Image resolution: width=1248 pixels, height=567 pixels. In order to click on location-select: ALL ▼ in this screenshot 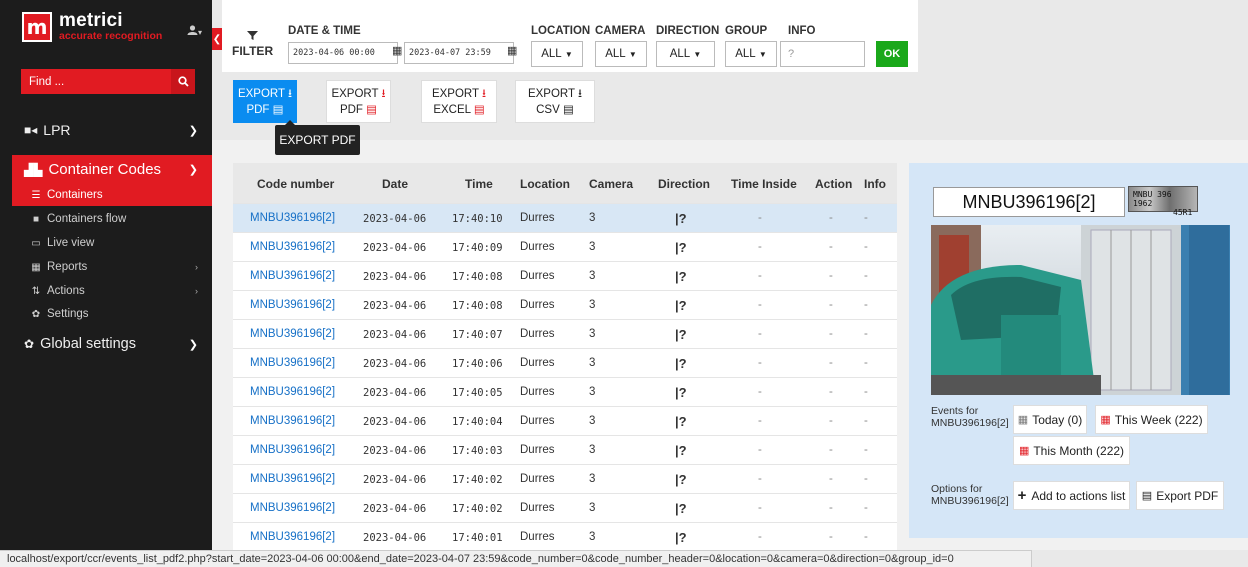, I will do `click(557, 54)`.